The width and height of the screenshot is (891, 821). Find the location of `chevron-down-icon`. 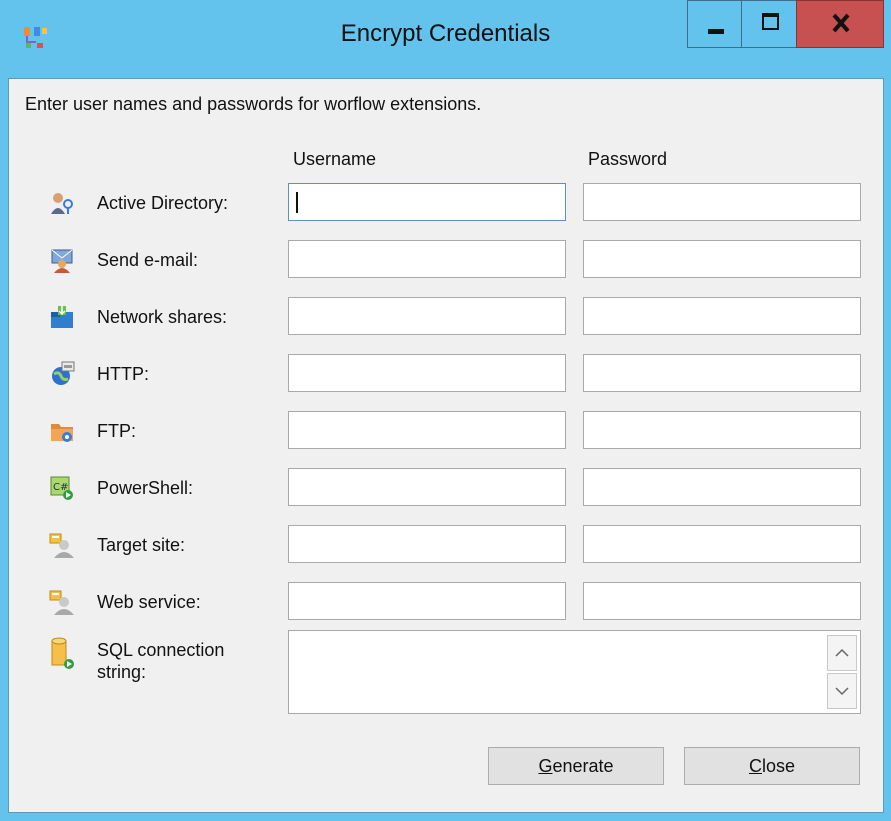

chevron-down-icon is located at coordinates (842, 691).